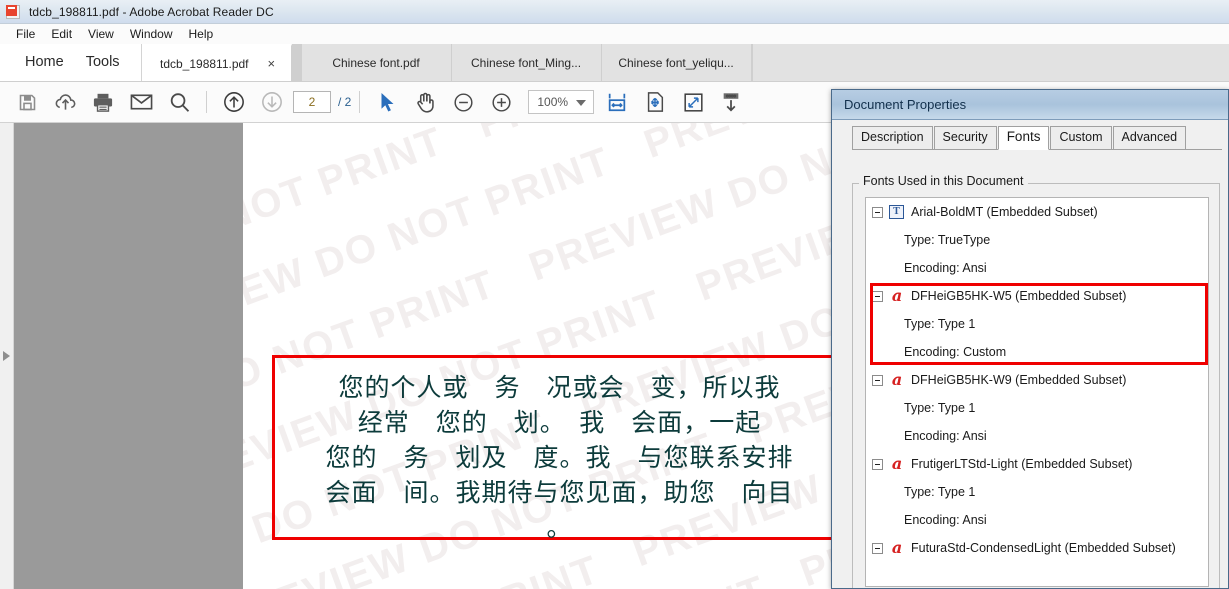 This screenshot has height=589, width=1229. I want to click on tab-custom: Custom, so click(1081, 137).